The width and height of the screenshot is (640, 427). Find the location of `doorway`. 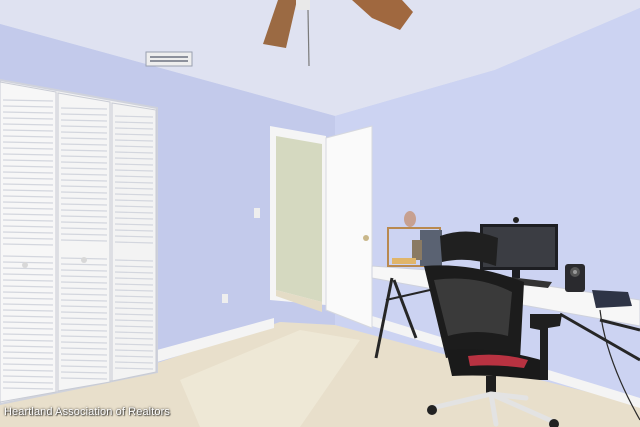

doorway is located at coordinates (298, 219).